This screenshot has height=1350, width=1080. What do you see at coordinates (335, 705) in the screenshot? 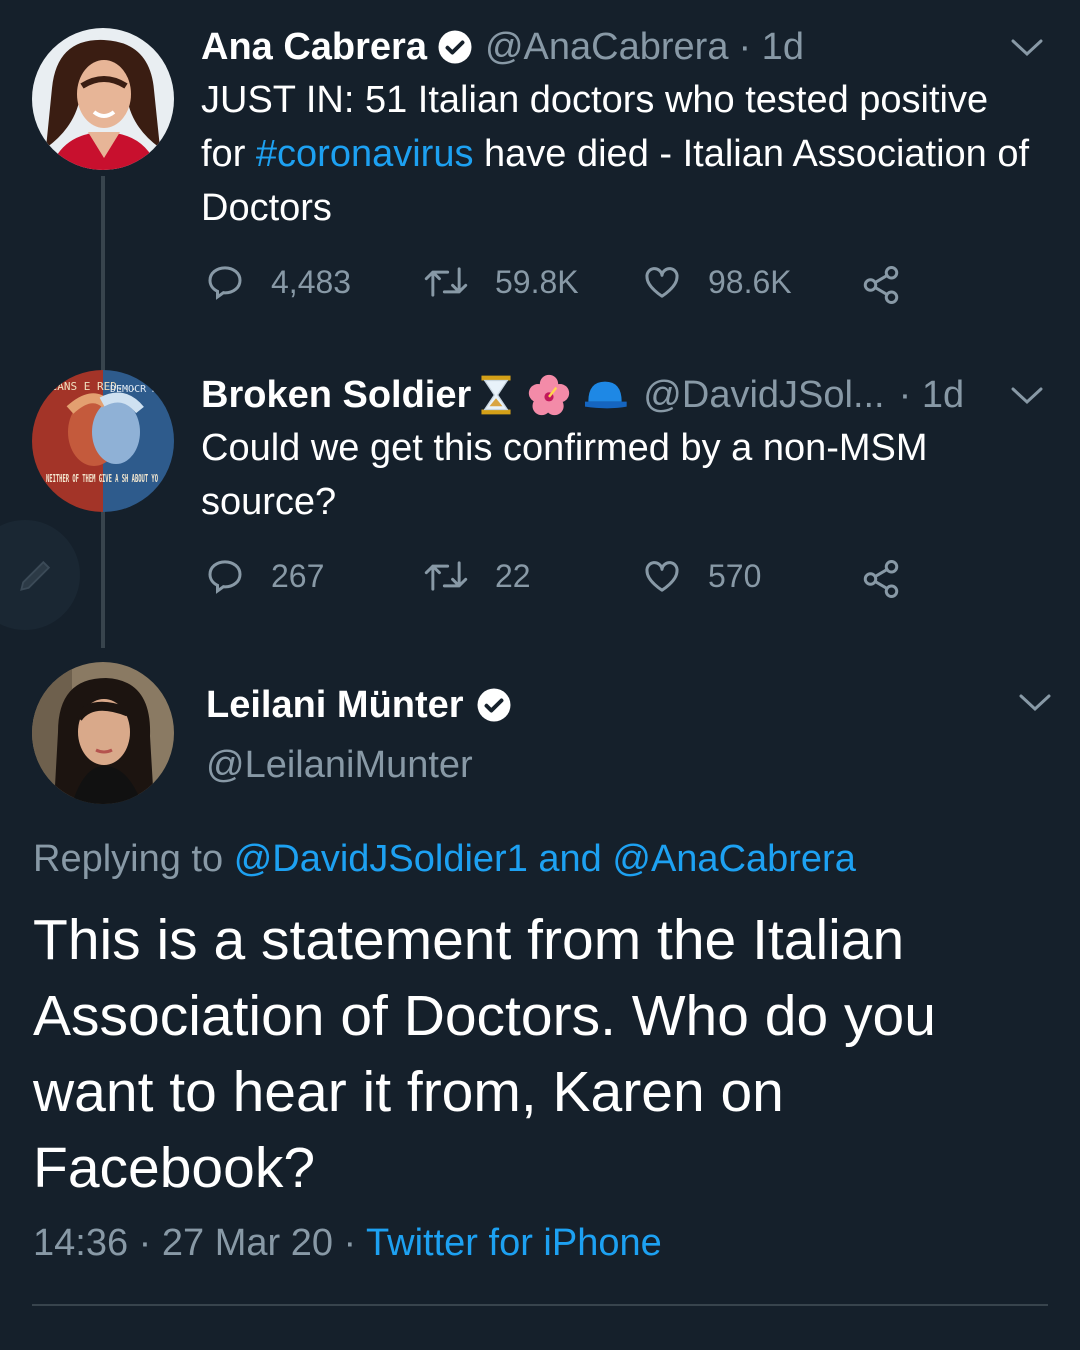
I see `author-name: Leilani Münter` at bounding box center [335, 705].